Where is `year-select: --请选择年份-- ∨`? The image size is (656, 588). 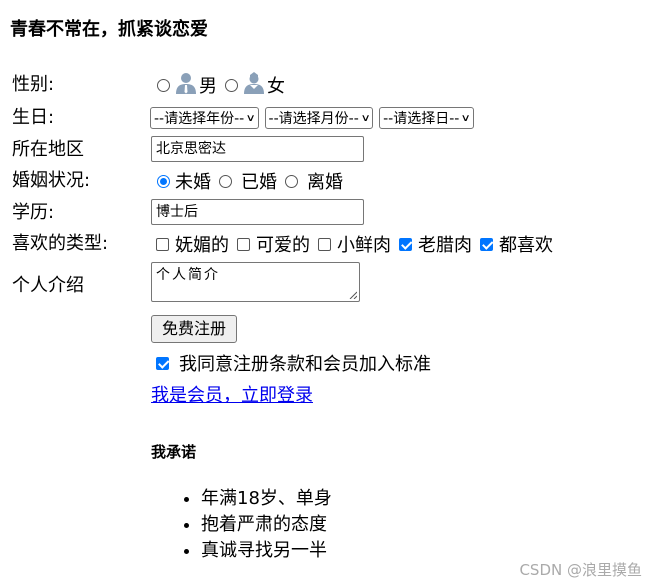
year-select: --请选择年份-- ∨ is located at coordinates (204, 118).